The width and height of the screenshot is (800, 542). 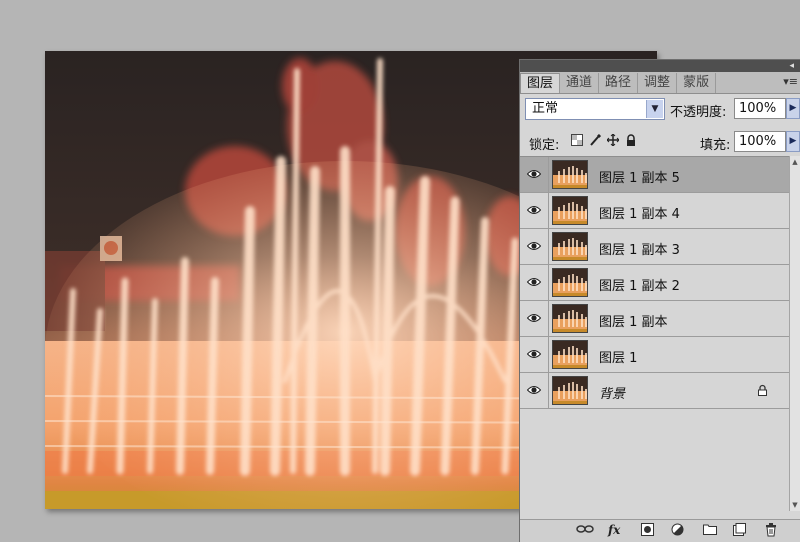 What do you see at coordinates (614, 530) in the screenshot?
I see `fx-icon: fx` at bounding box center [614, 530].